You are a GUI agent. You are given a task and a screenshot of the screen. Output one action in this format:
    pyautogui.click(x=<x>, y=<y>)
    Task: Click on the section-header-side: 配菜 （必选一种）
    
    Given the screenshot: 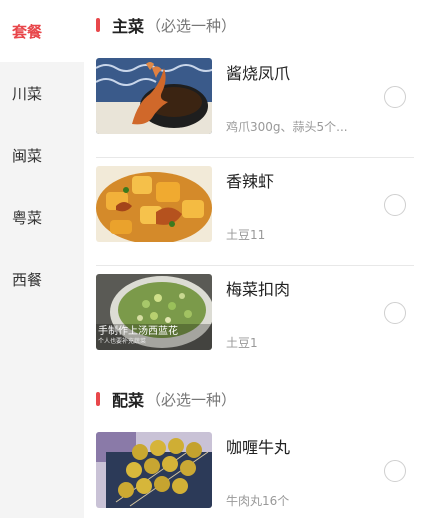 What is the action you would take?
    pyautogui.click(x=253, y=399)
    